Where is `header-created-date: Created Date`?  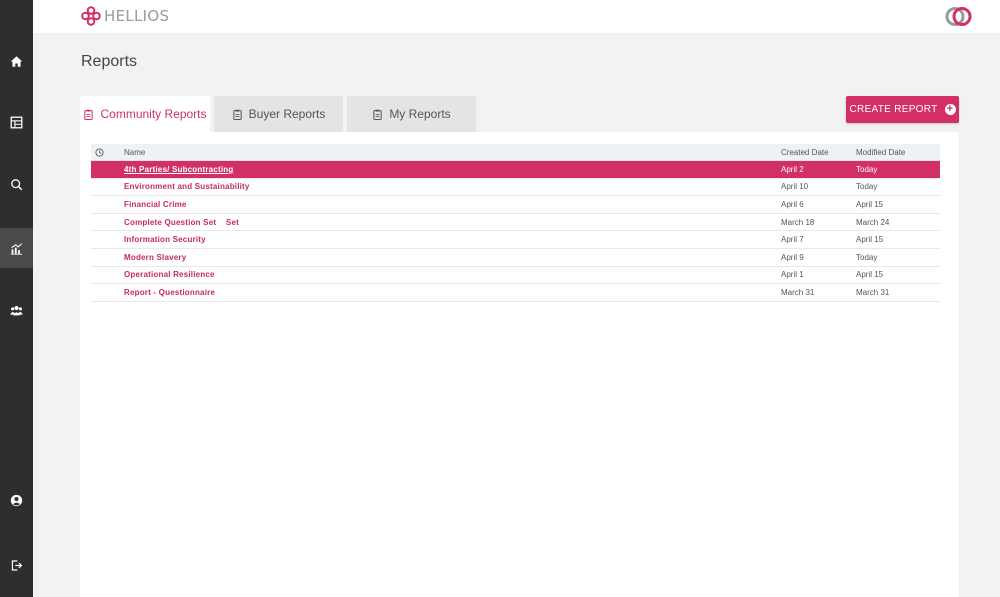
header-created-date: Created Date is located at coordinates (818, 152).